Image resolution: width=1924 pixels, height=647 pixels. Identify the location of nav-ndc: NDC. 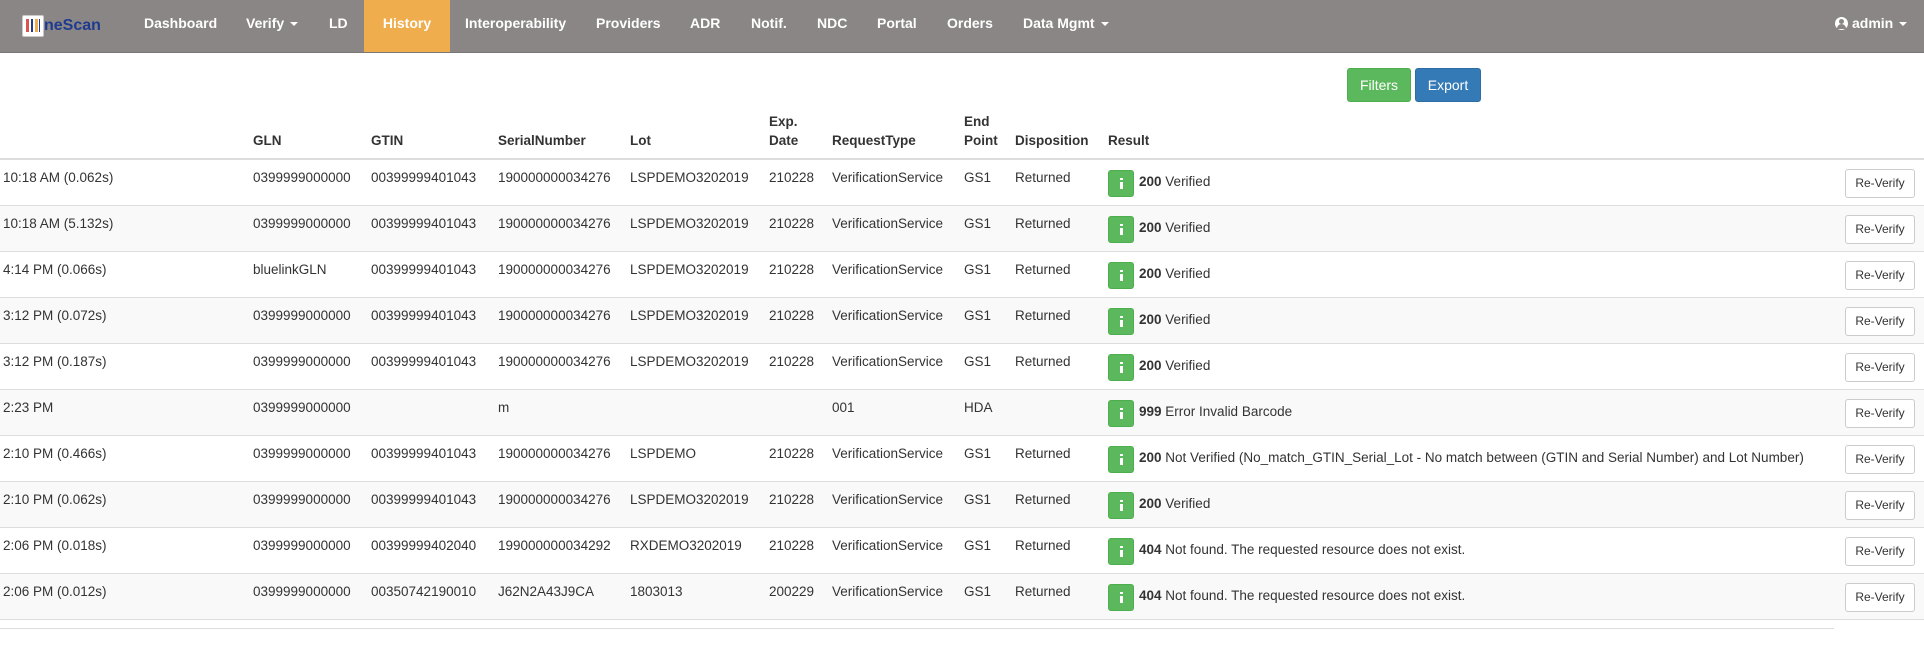
(832, 26).